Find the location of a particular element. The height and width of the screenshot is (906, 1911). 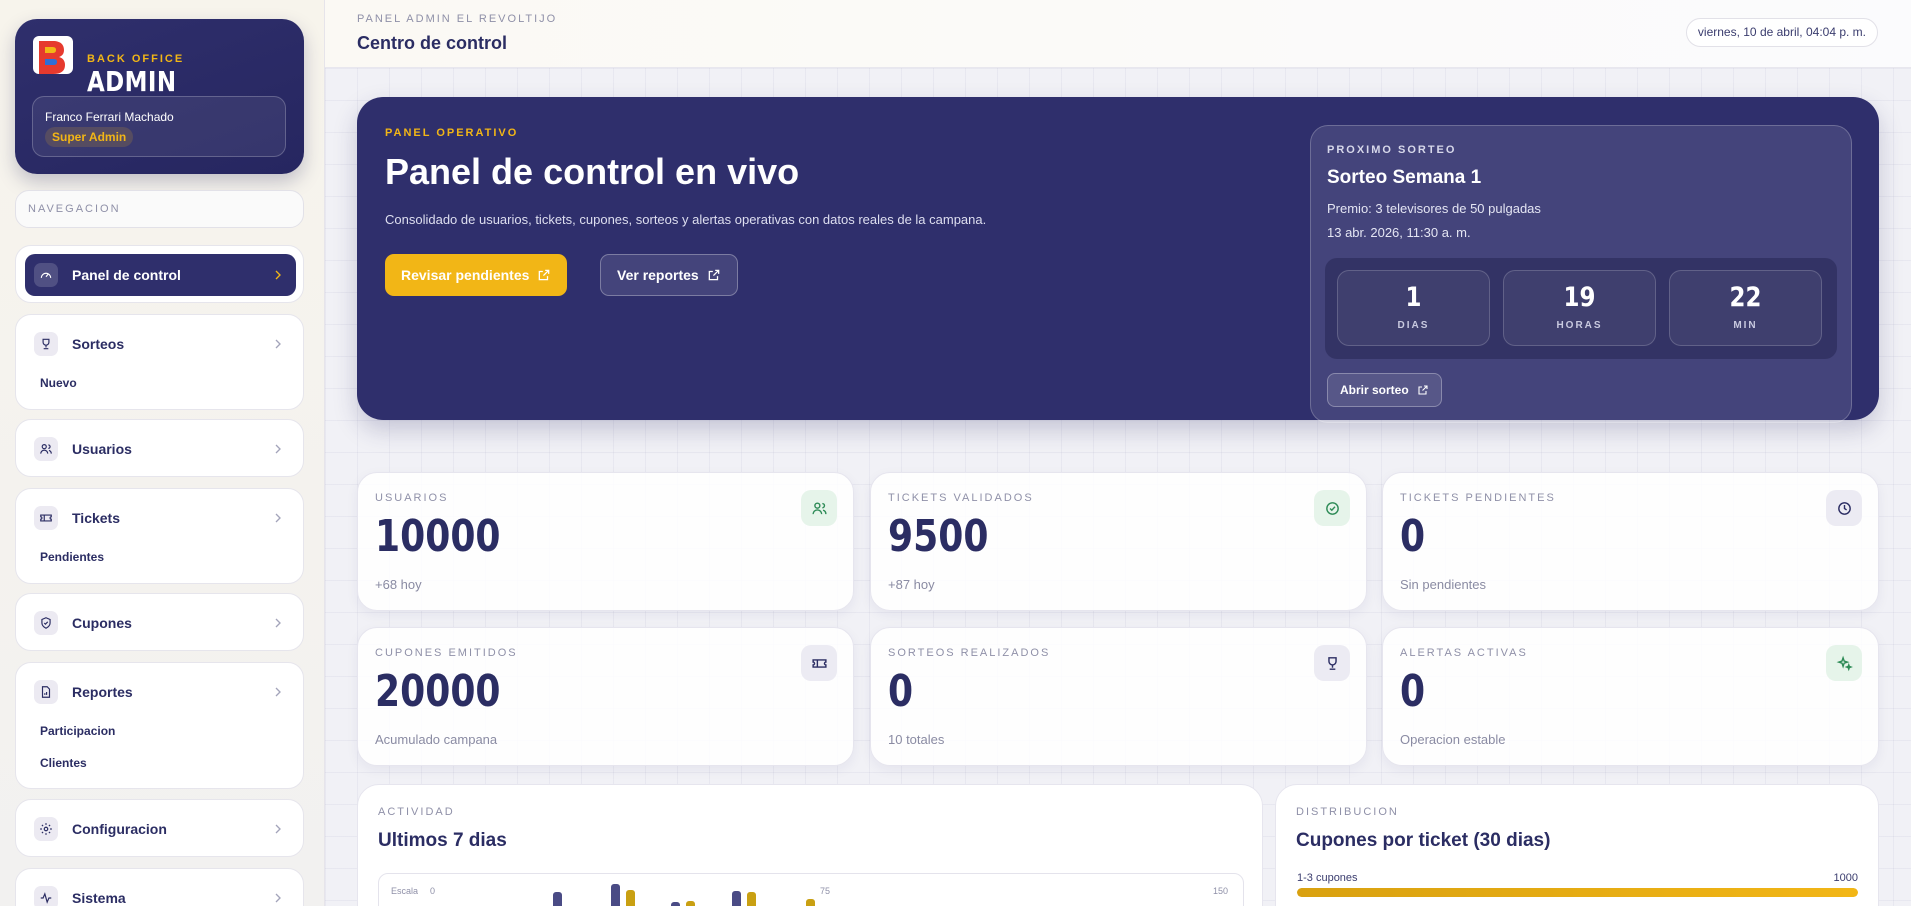

stat-card-tickets-pendientes: TICKETS PENDIENTES 0 Sin pendientes is located at coordinates (1630, 541).